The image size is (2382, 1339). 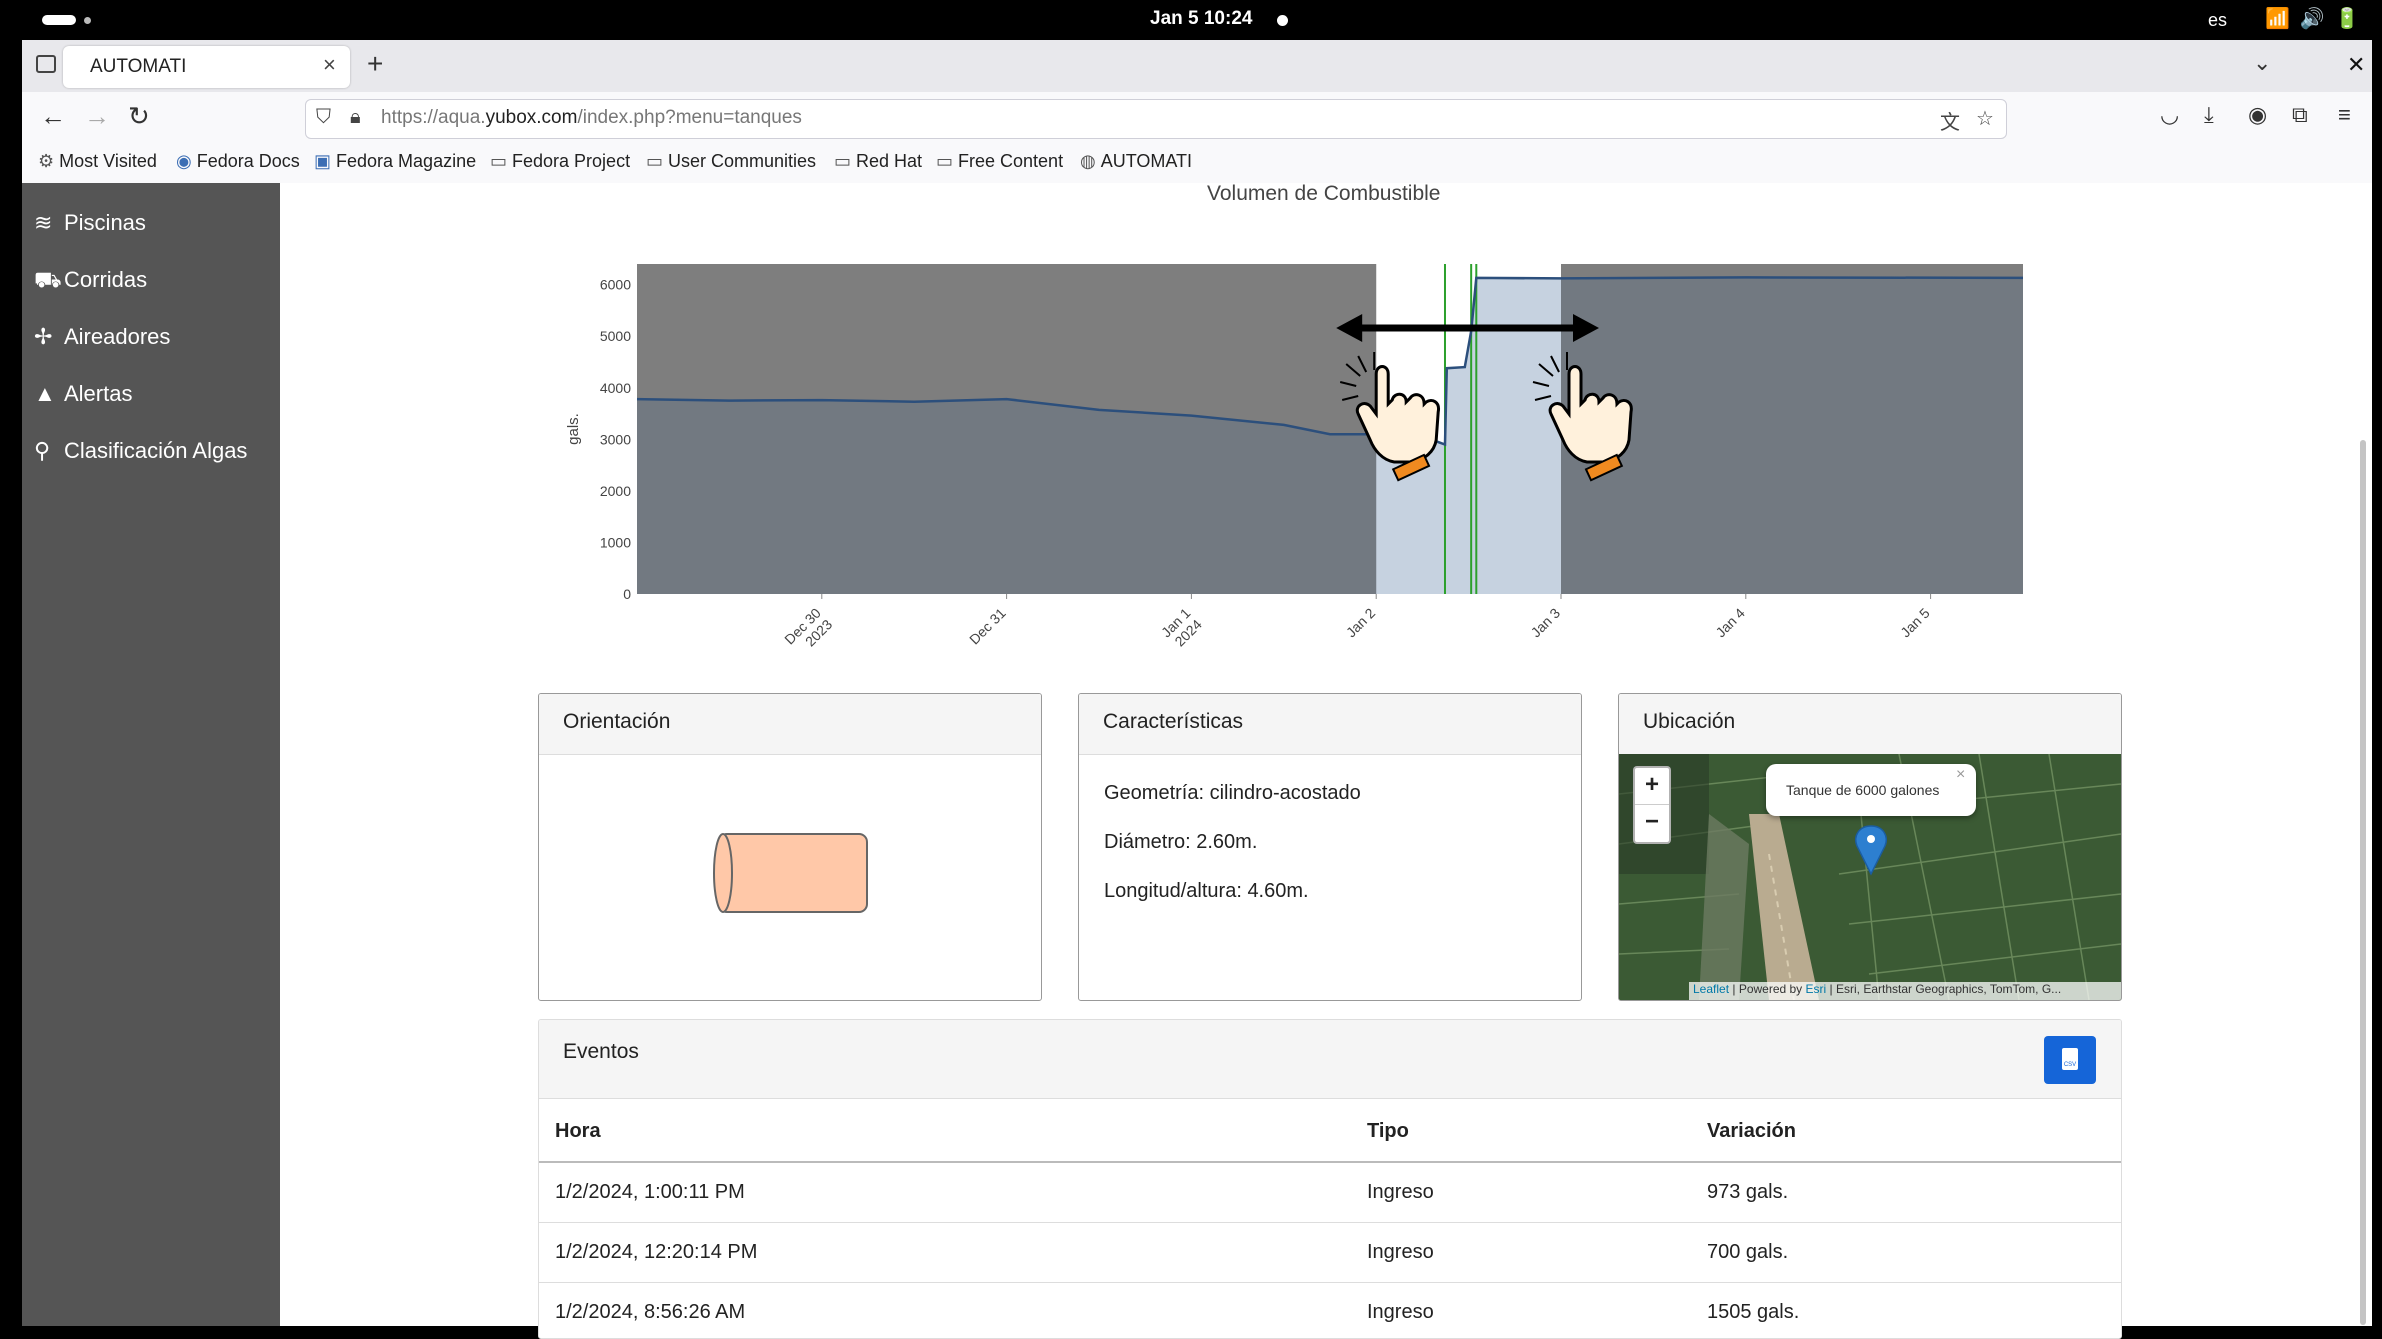 What do you see at coordinates (615, 491) in the screenshot?
I see `y-tick-label: 2000` at bounding box center [615, 491].